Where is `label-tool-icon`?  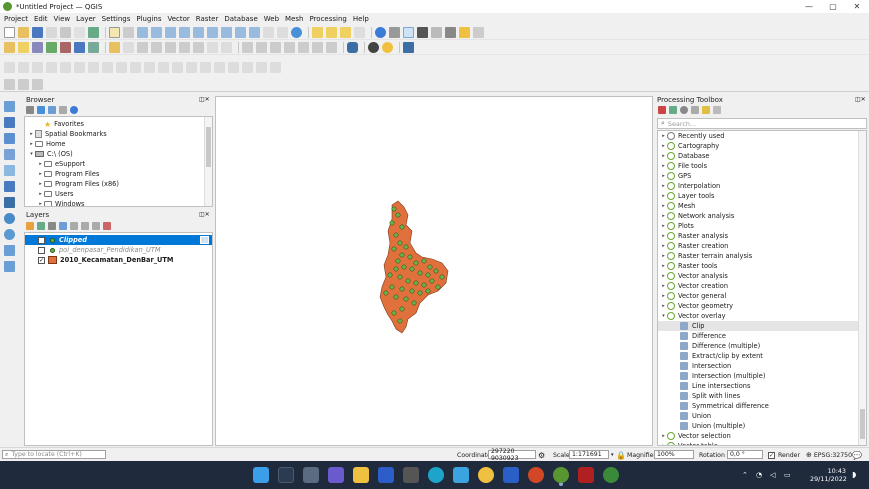
label-tool-icon is located at coordinates (247, 47).